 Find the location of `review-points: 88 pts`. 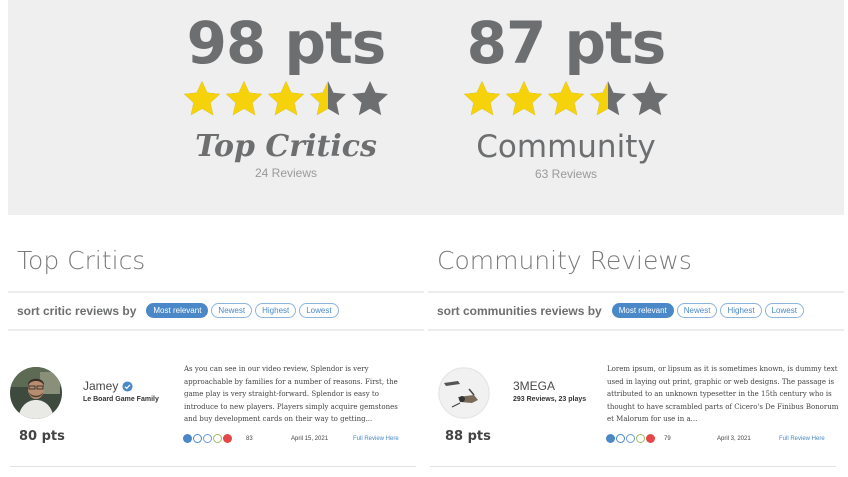

review-points: 88 pts is located at coordinates (468, 436).